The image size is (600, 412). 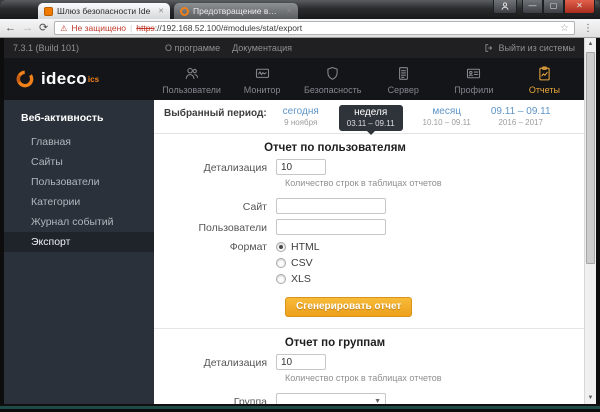 I want to click on format-option-xls: XLS, so click(x=298, y=279).